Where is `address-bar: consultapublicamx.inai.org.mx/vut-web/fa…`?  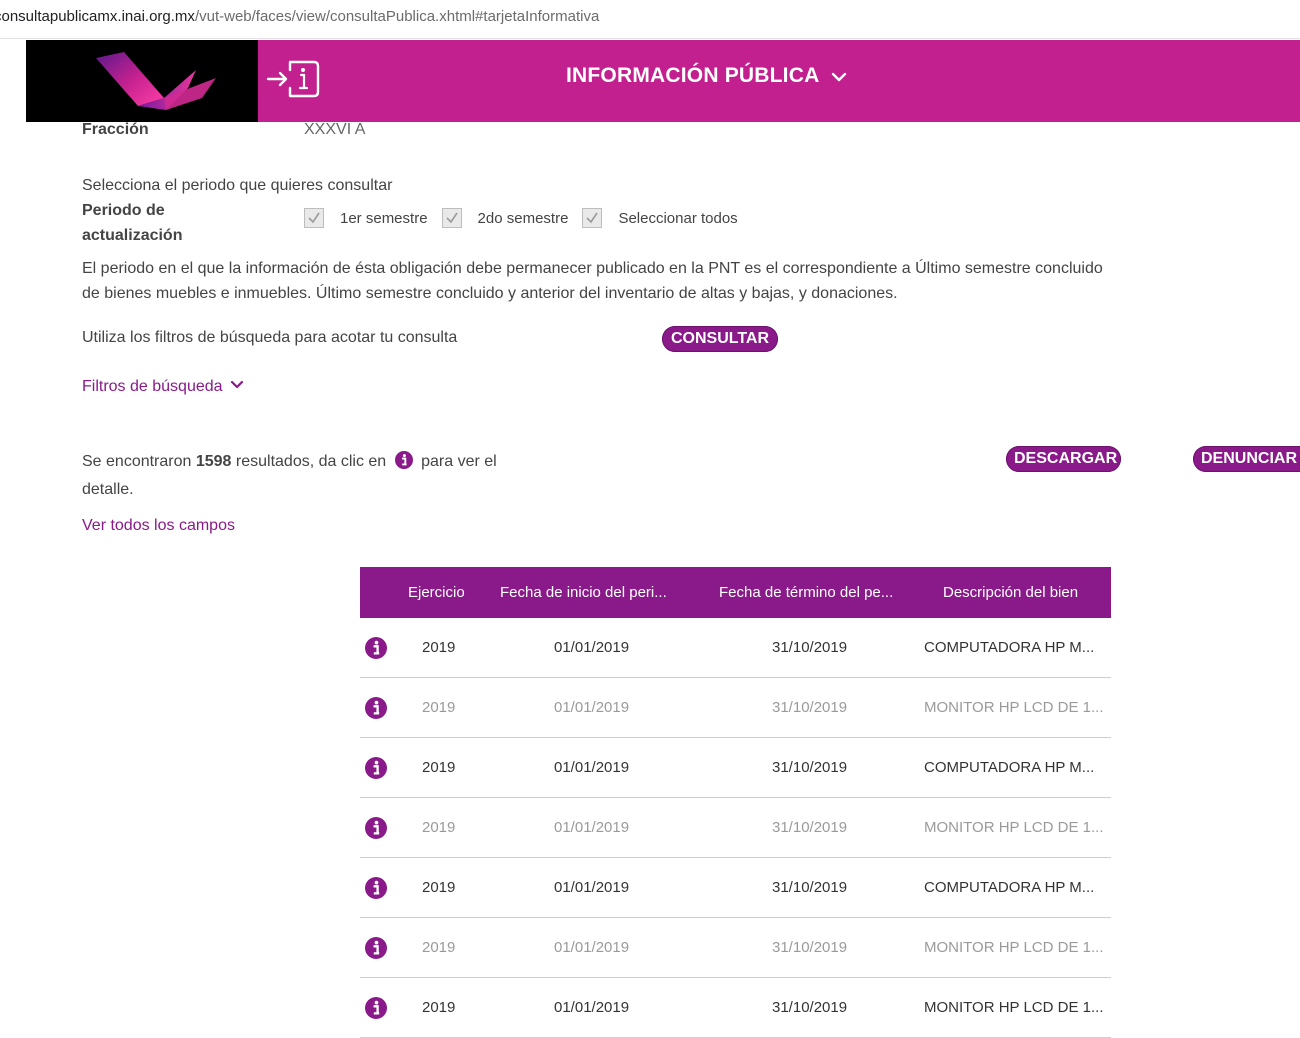
address-bar: consultapublicamx.inai.org.mx/vut-web/fa… is located at coordinates (650, 19).